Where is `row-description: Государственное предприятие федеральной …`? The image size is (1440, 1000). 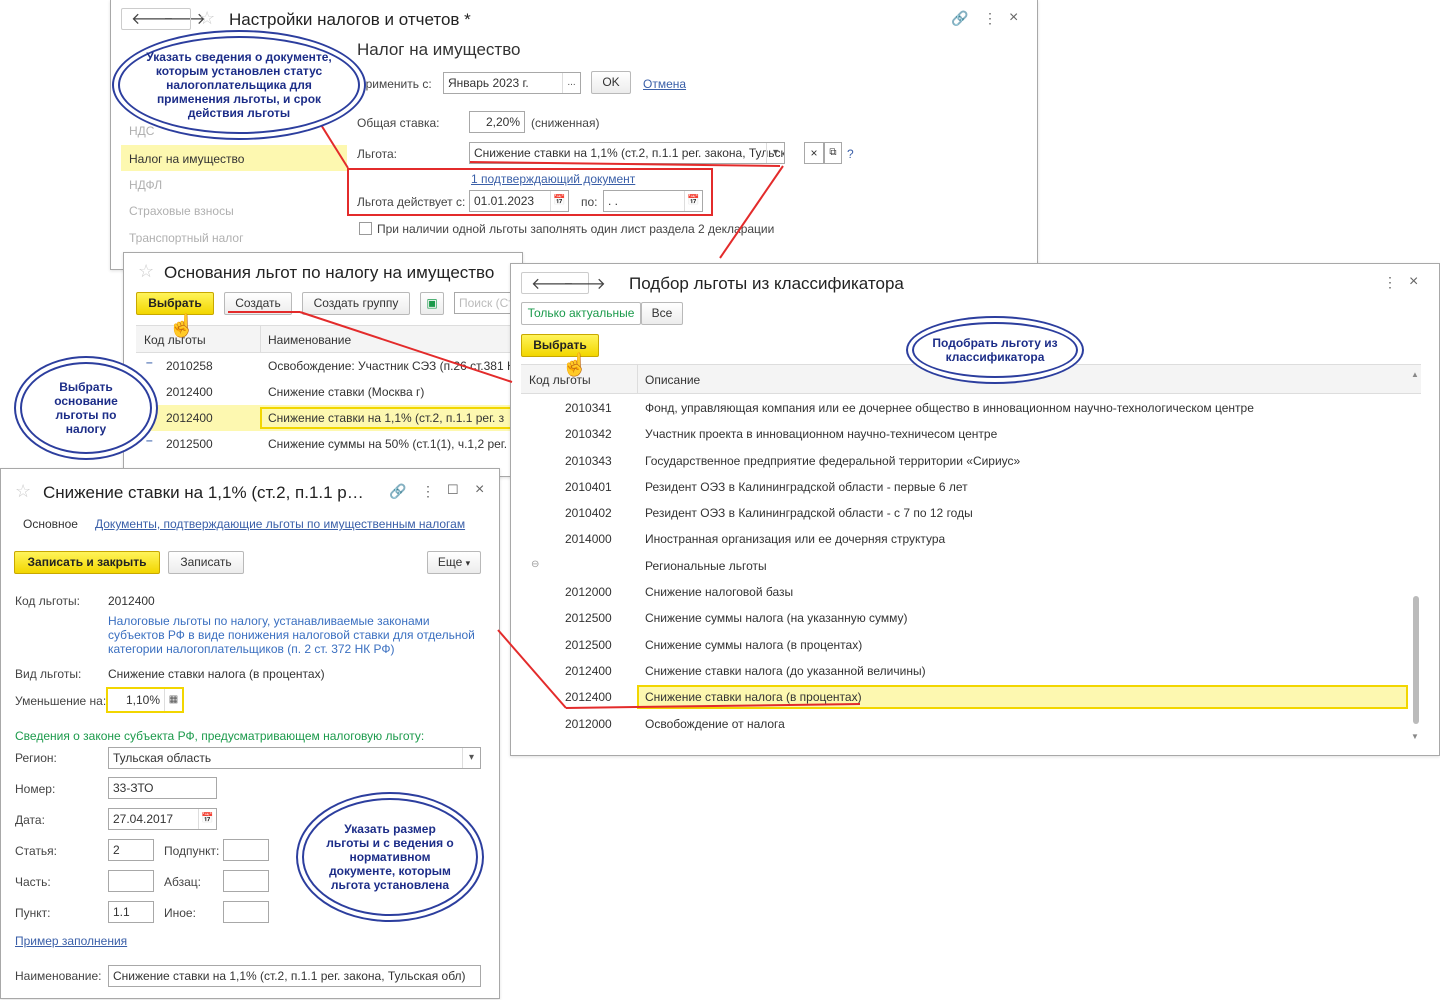
row-description: Государственное предприятие федеральной … is located at coordinates (833, 461).